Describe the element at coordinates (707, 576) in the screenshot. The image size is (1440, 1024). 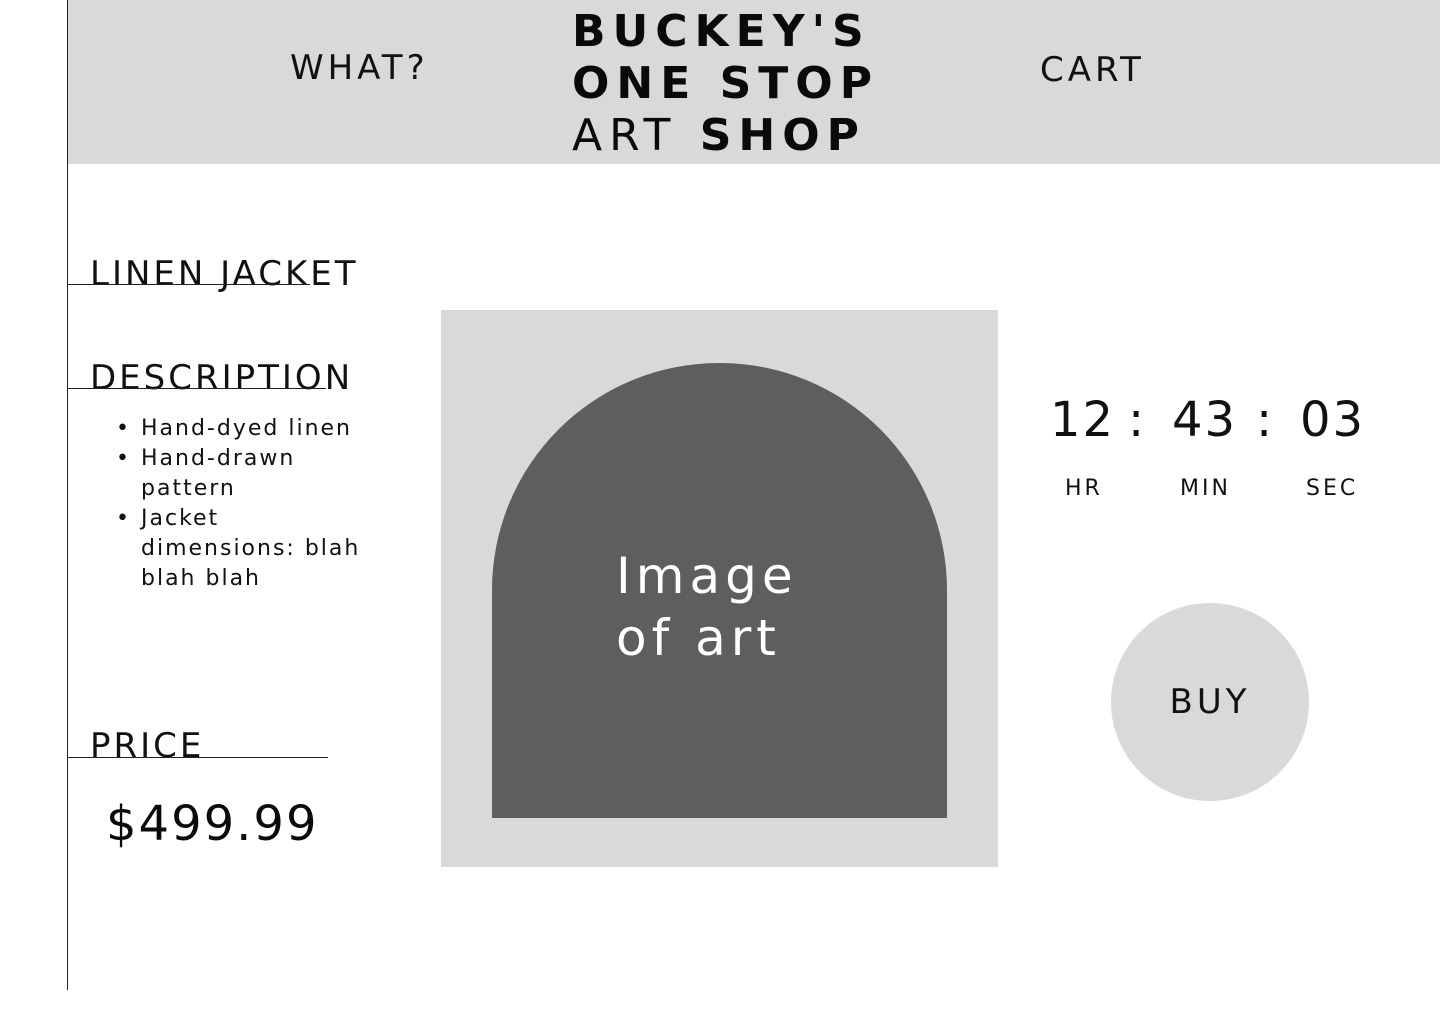
I see `art-caption-line-1: Image` at that location.